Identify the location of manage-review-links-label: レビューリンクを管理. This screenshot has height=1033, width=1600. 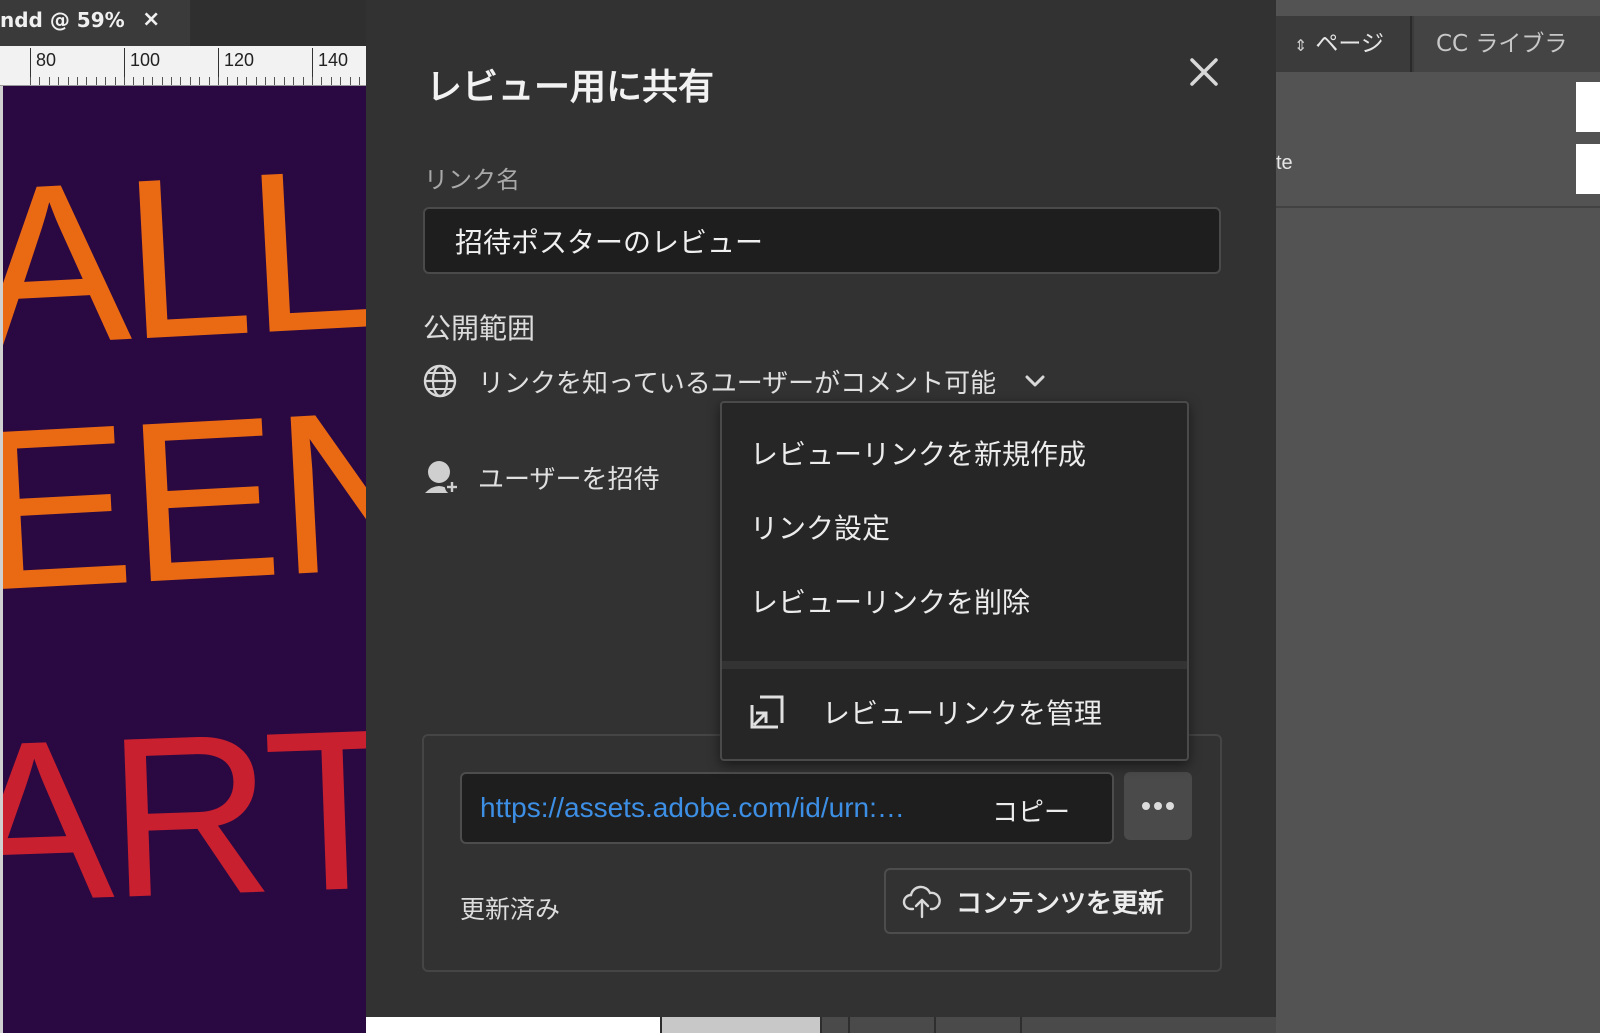
(962, 713).